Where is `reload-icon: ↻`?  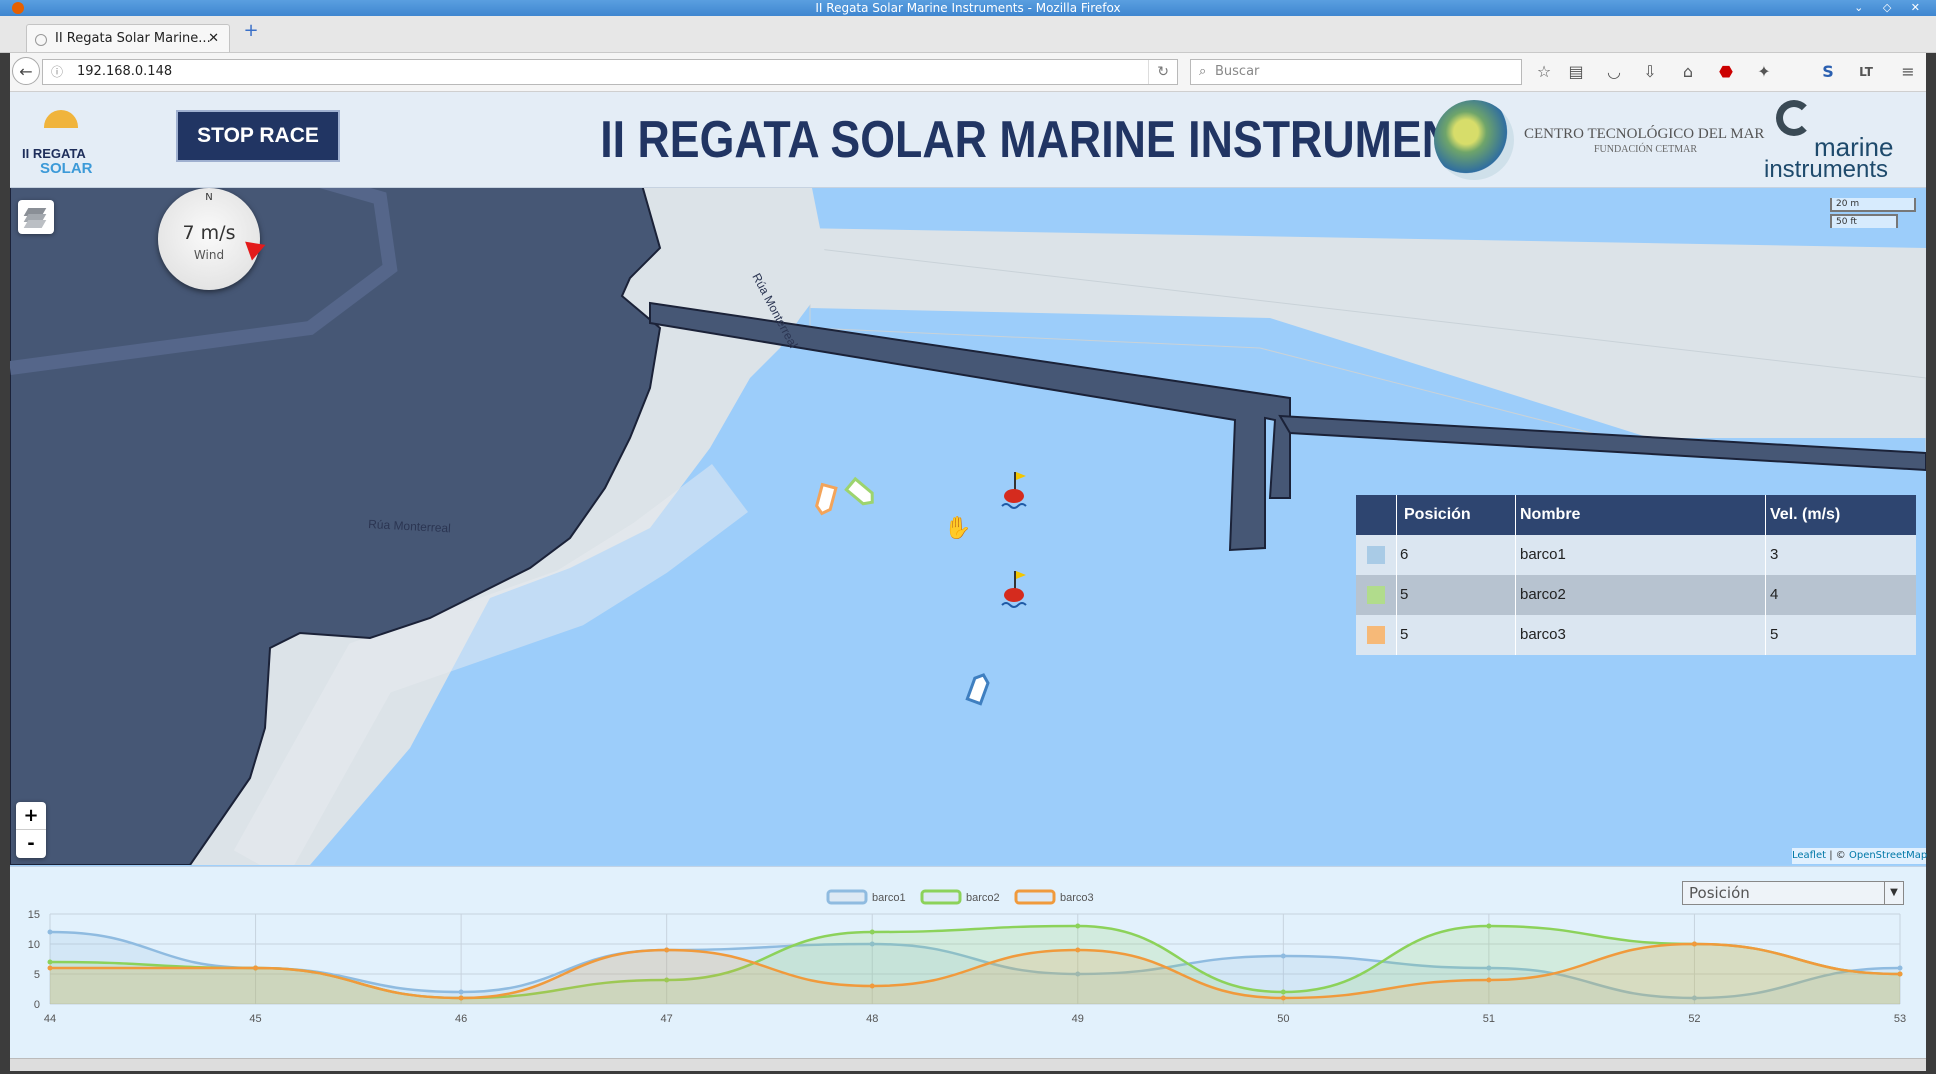
reload-icon: ↻ is located at coordinates (1158, 72).